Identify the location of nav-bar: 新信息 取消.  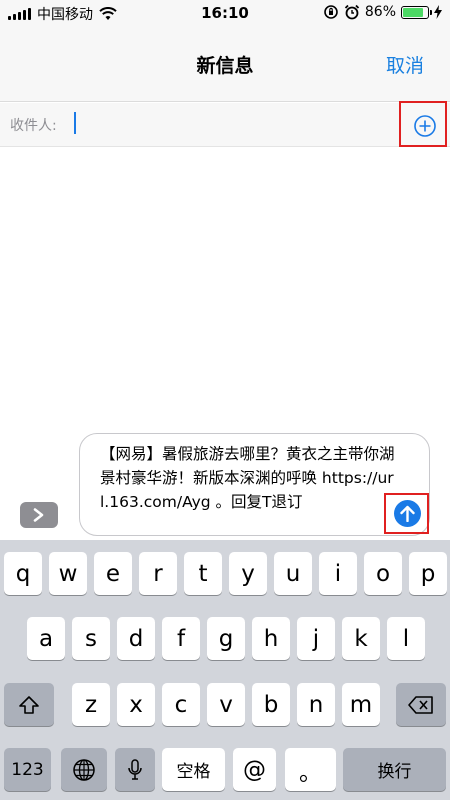
(225, 64).